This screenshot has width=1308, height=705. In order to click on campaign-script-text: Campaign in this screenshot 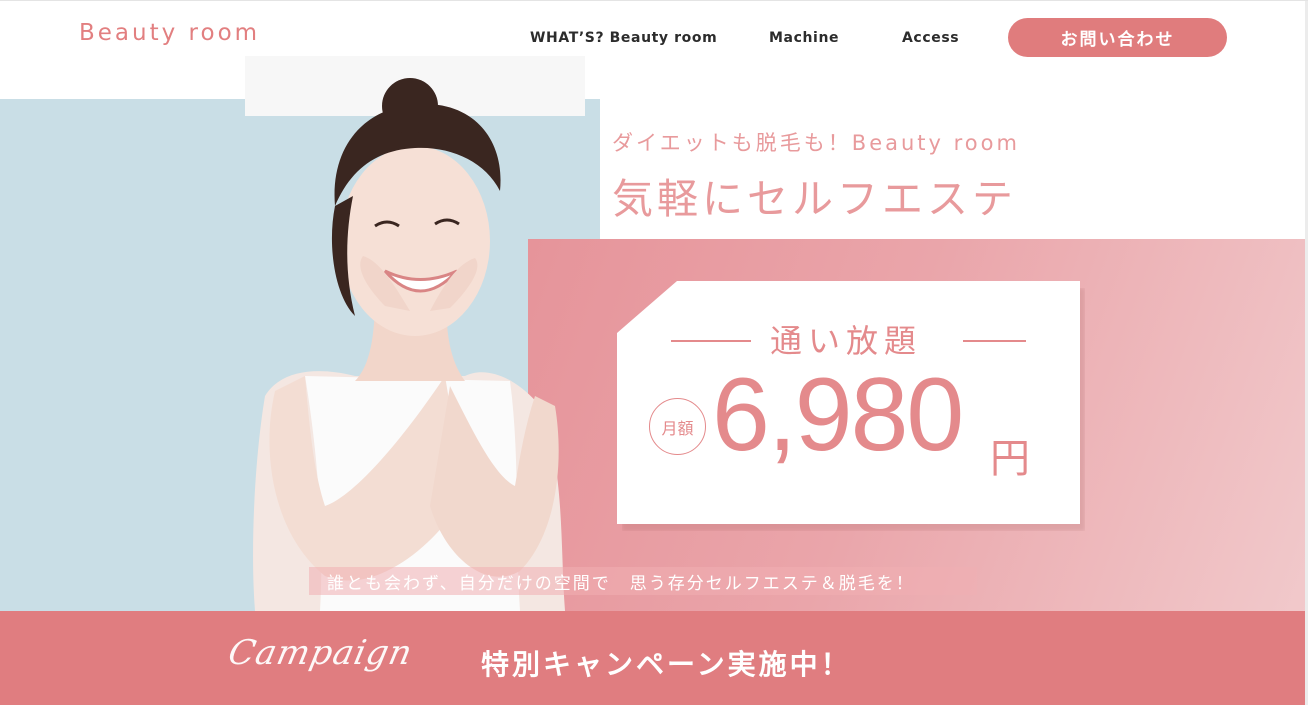, I will do `click(320, 653)`.